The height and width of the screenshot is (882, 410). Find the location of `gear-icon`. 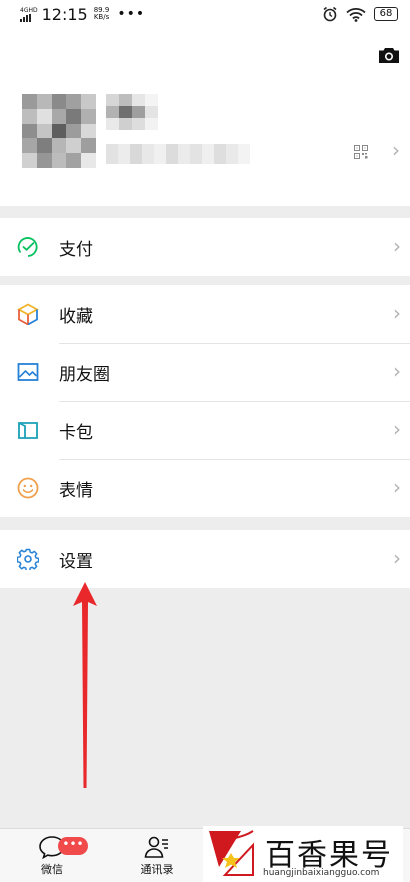

gear-icon is located at coordinates (28, 559).